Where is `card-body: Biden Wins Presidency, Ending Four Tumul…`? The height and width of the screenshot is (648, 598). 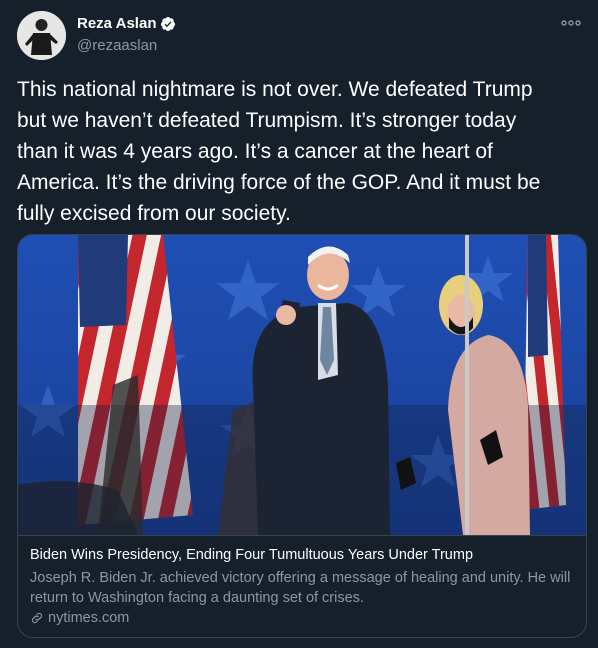 card-body: Biden Wins Presidency, Ending Four Tumul… is located at coordinates (302, 586).